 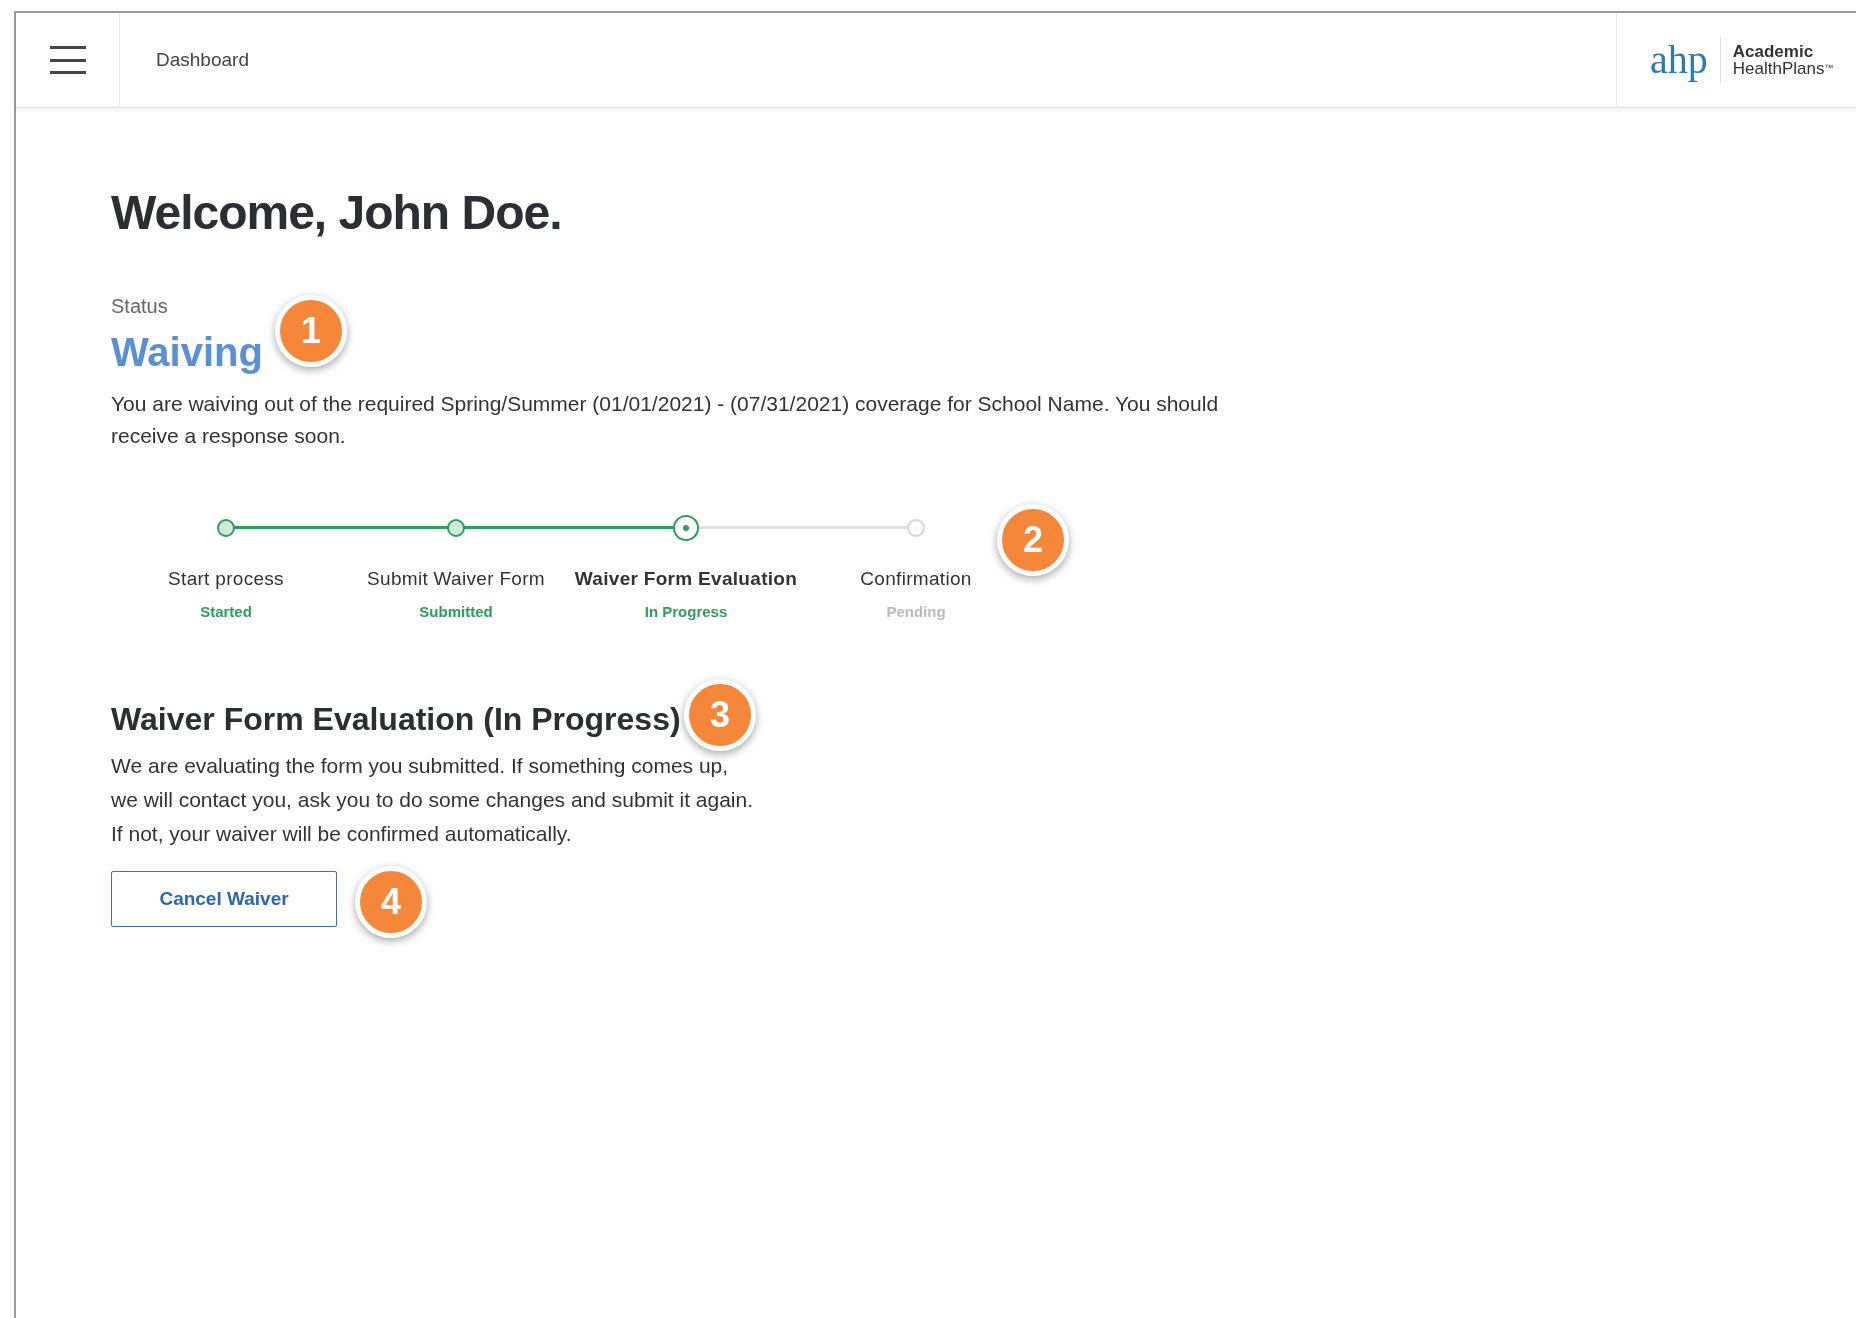 I want to click on step-status: Started, so click(x=226, y=612).